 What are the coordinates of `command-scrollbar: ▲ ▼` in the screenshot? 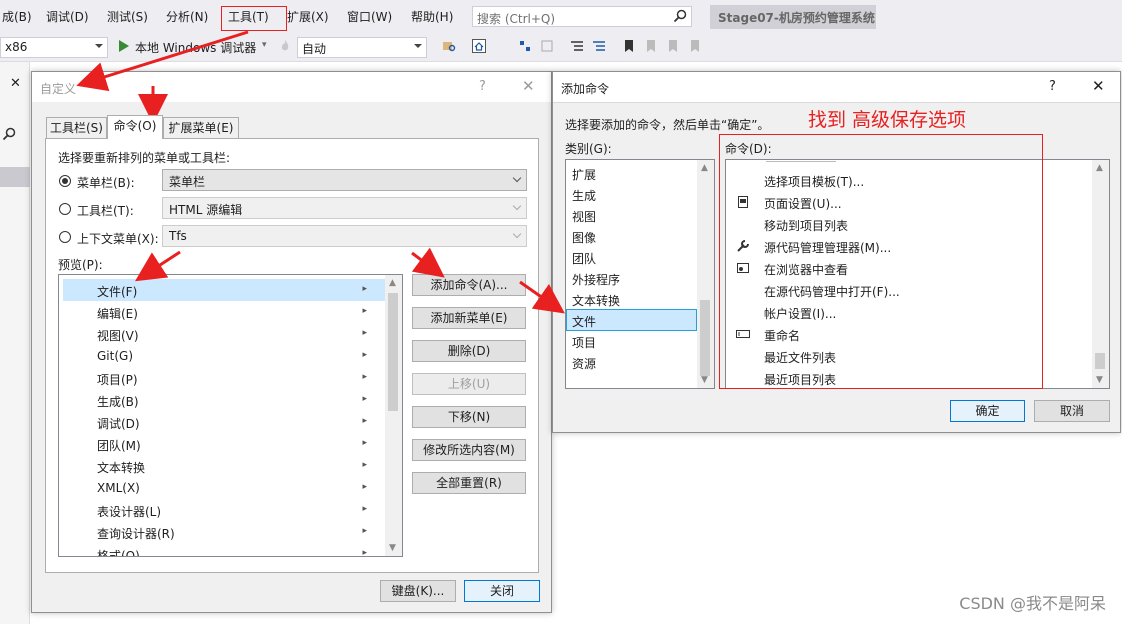 It's located at (1100, 274).